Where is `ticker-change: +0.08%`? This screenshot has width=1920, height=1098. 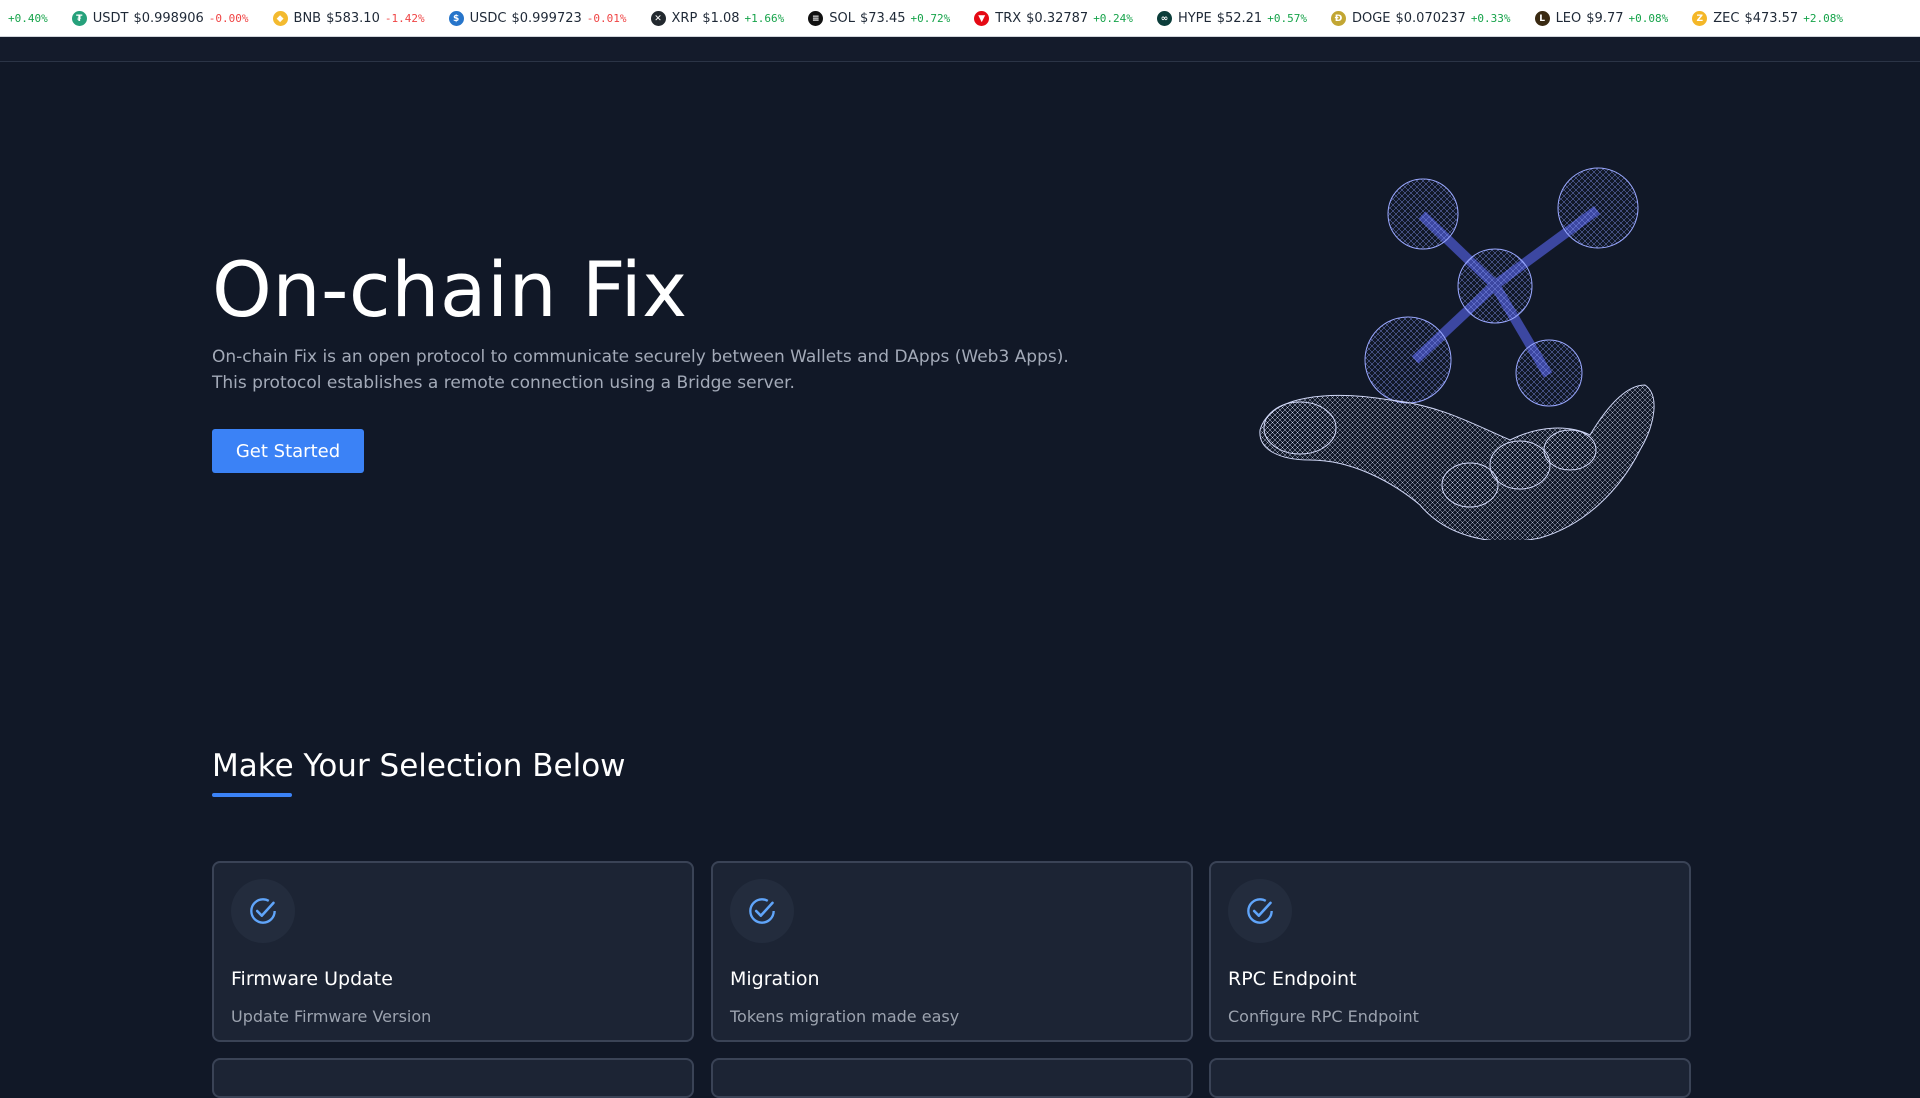
ticker-change: +0.08% is located at coordinates (1648, 18).